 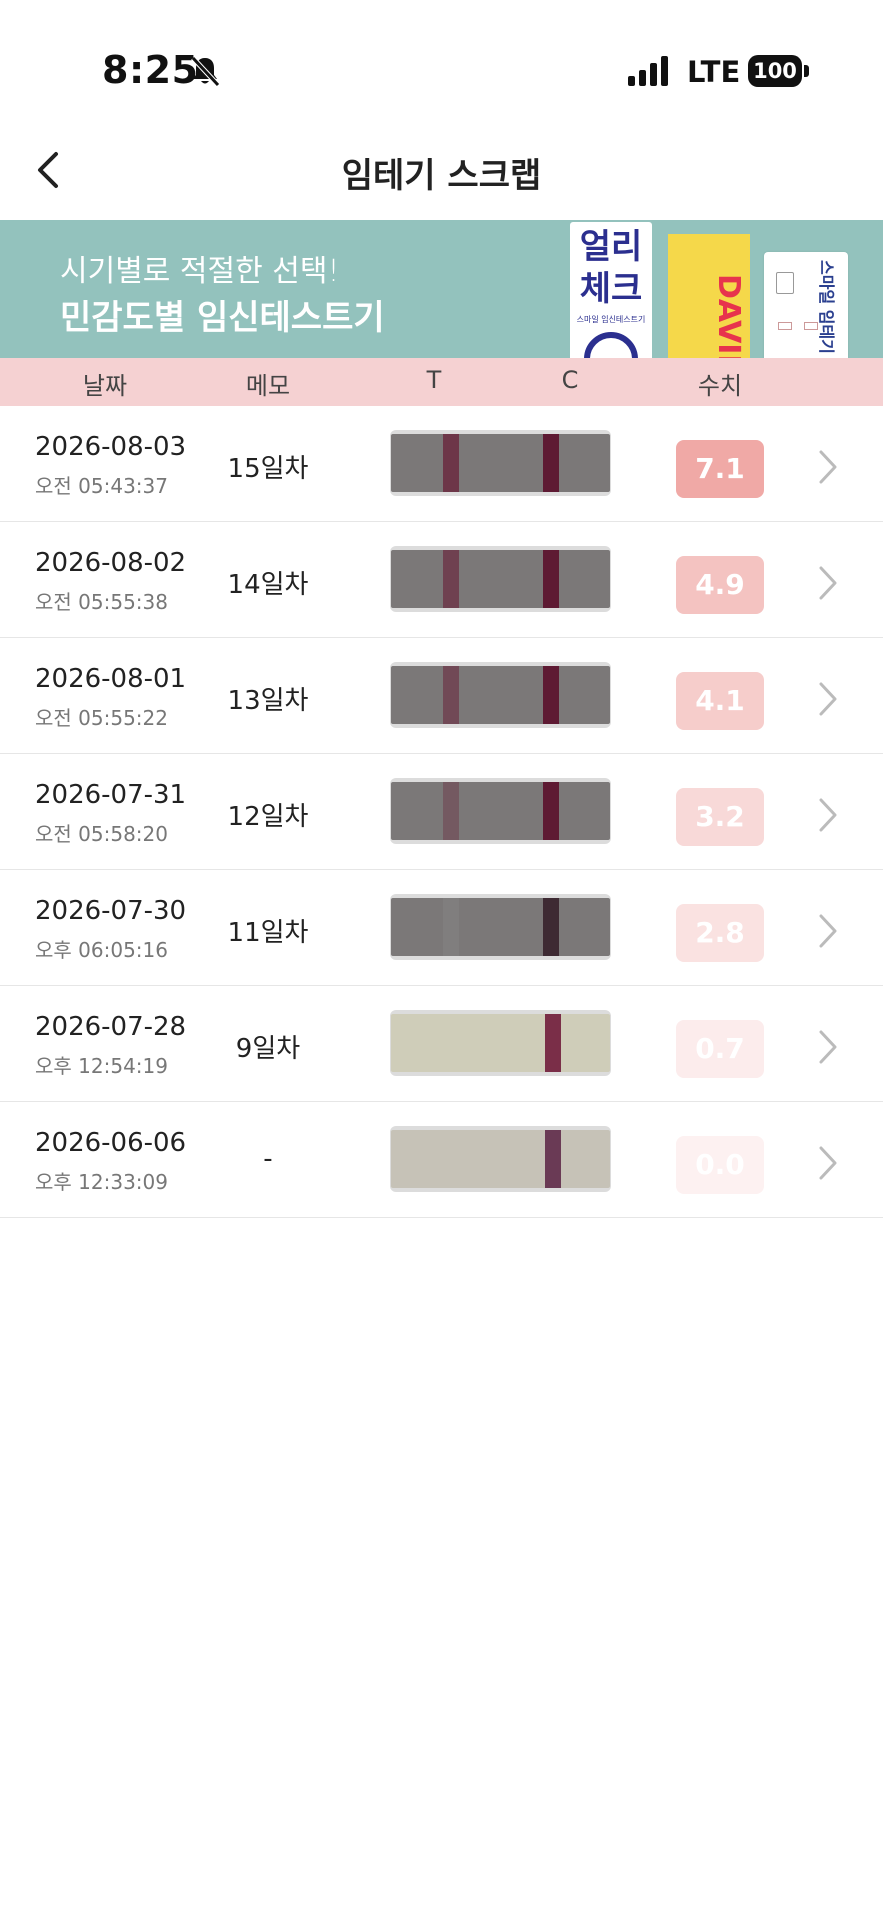 What do you see at coordinates (268, 933) in the screenshot?
I see `row-memo: 11일차` at bounding box center [268, 933].